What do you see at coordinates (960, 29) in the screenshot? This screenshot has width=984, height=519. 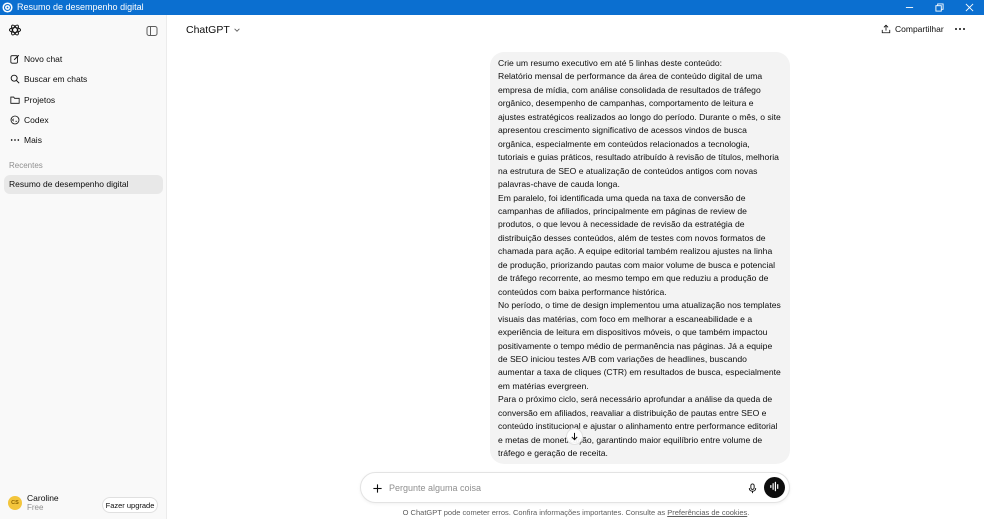 I see `more-options-icon` at bounding box center [960, 29].